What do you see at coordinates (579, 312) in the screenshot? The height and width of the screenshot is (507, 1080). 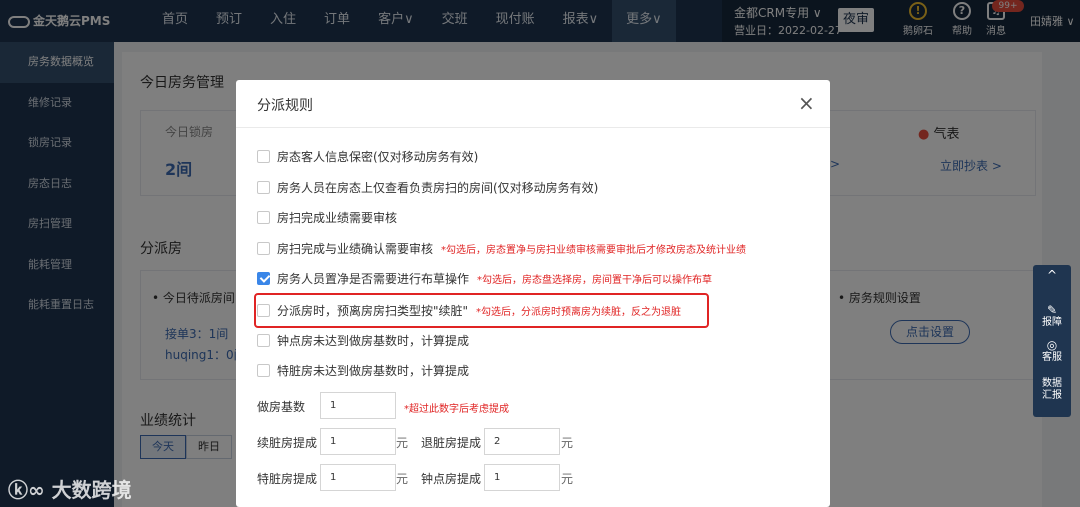 I see `rule-note: *勾选后，分派房时预离房为续脏，反之为退脏` at bounding box center [579, 312].